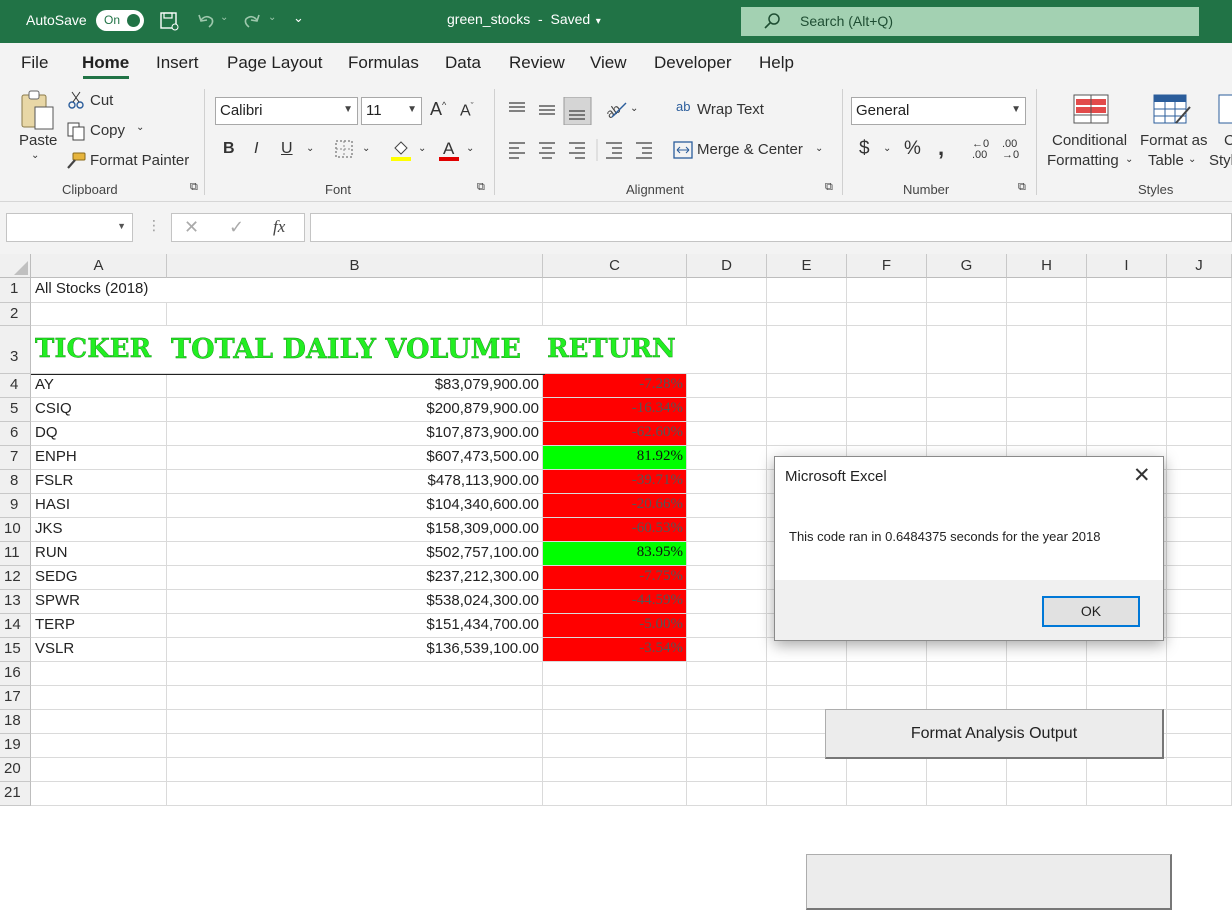 The image size is (1232, 910). Describe the element at coordinates (994, 734) in the screenshot. I see `format-analysis-output-button: Format Analysis Output` at that location.